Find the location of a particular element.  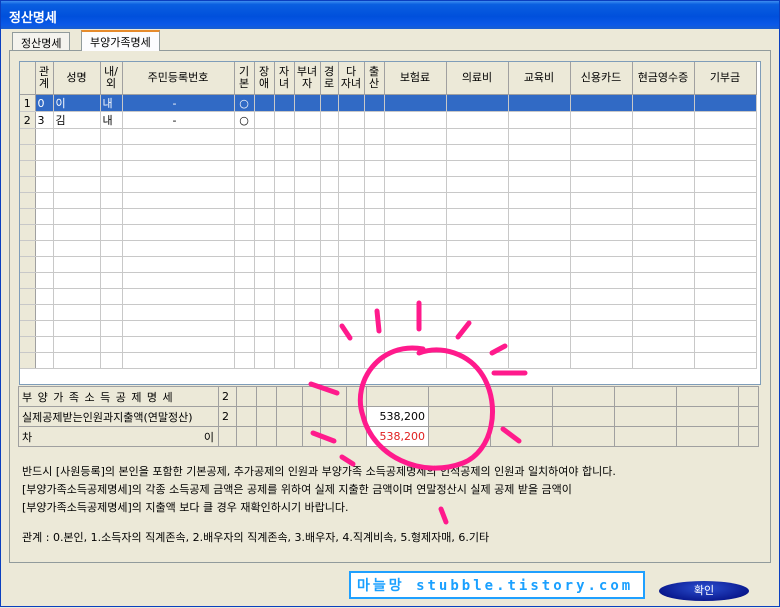

column-header: 자 녀 is located at coordinates (284, 78).